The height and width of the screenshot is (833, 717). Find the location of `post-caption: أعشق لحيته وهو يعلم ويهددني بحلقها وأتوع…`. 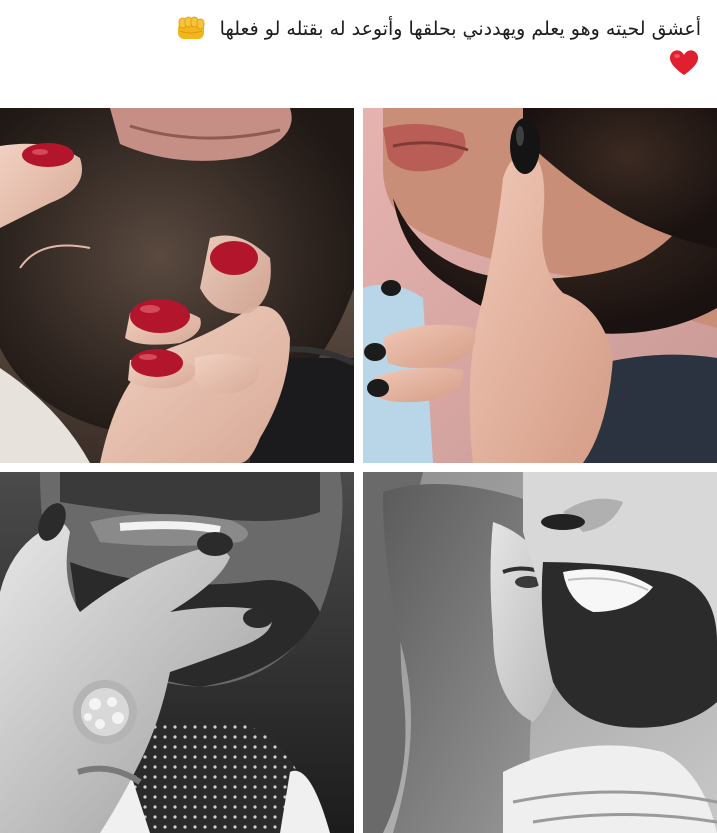

post-caption: أعشق لحيته وهو يعلم ويهددني بحلقها وأتوع… is located at coordinates (460, 29).